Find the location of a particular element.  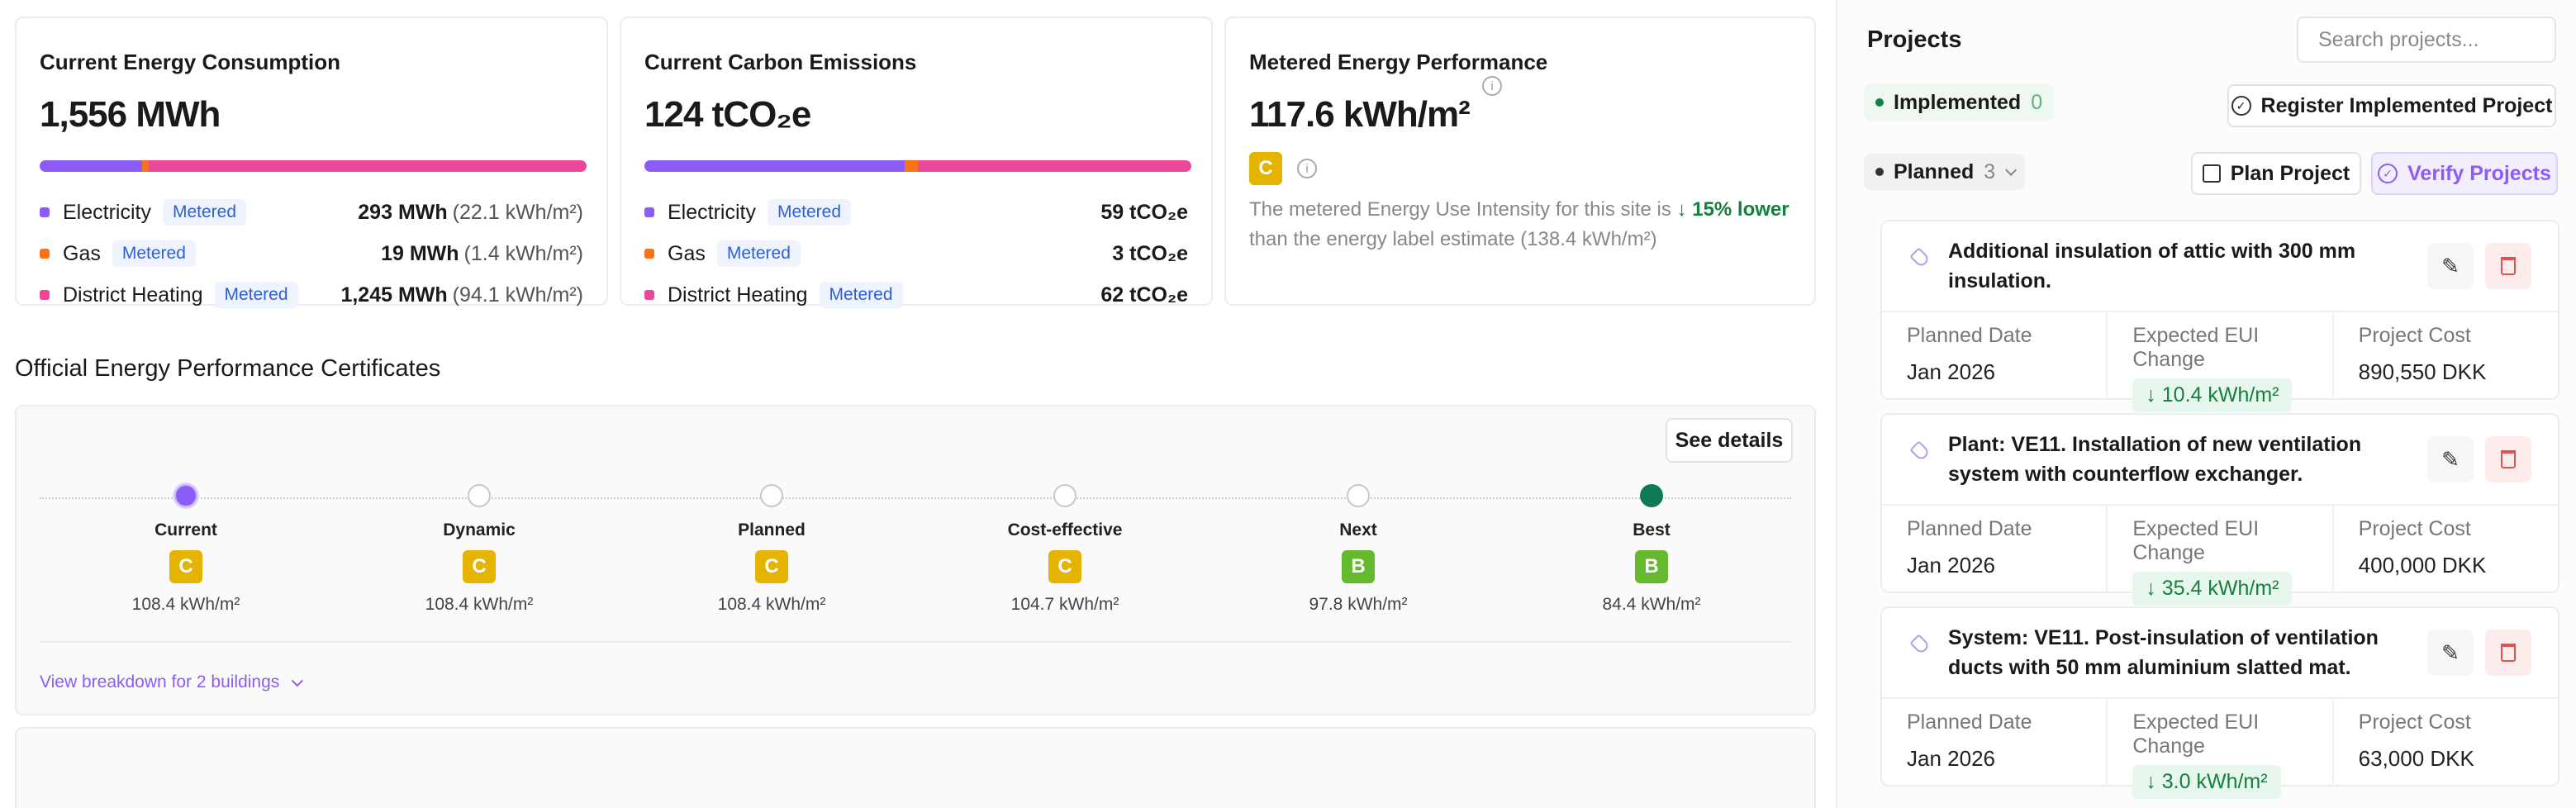

view-breakdown-link: View breakdown for 2 buildings is located at coordinates (172, 682).